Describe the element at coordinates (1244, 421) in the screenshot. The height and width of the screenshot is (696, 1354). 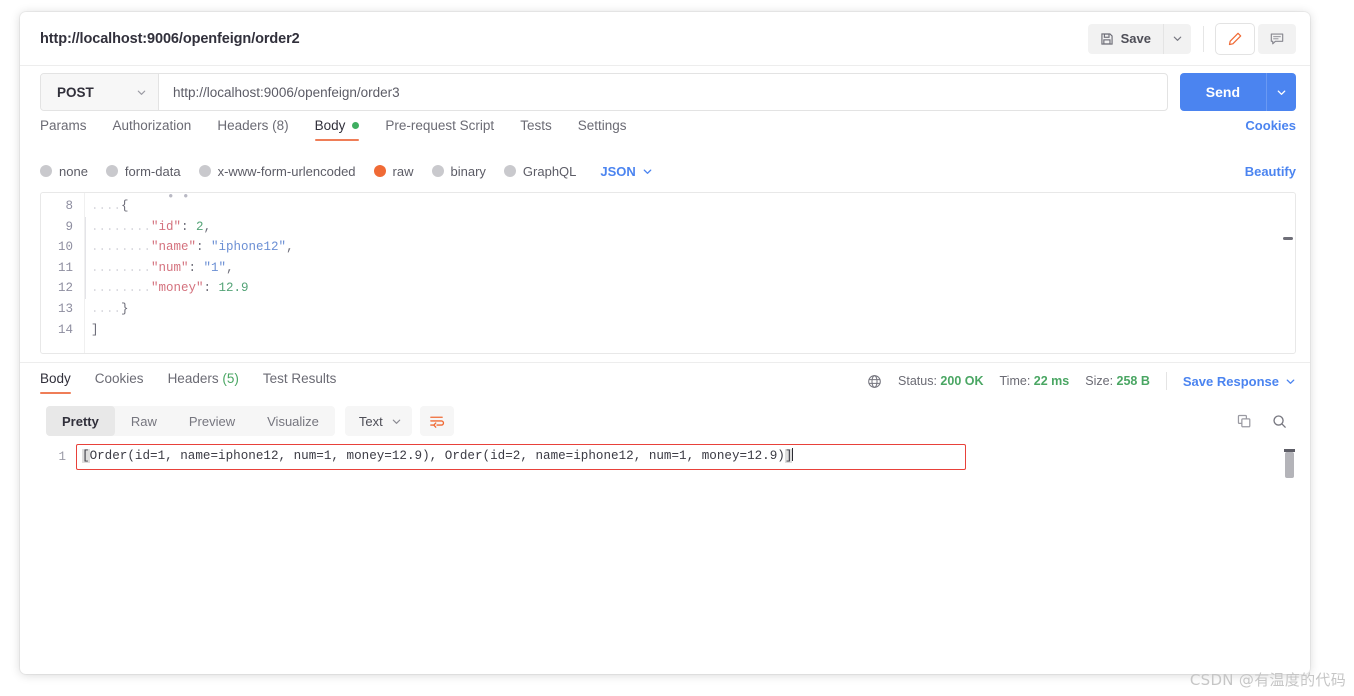
I see `copy-button` at that location.